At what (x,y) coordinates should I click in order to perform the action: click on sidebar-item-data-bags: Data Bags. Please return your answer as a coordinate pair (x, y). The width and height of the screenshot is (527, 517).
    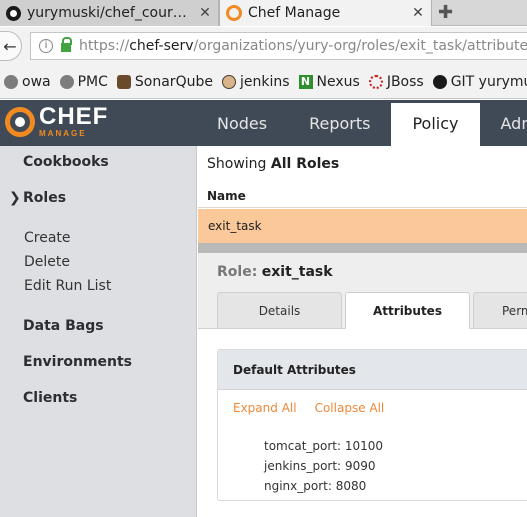
    Looking at the image, I should click on (63, 326).